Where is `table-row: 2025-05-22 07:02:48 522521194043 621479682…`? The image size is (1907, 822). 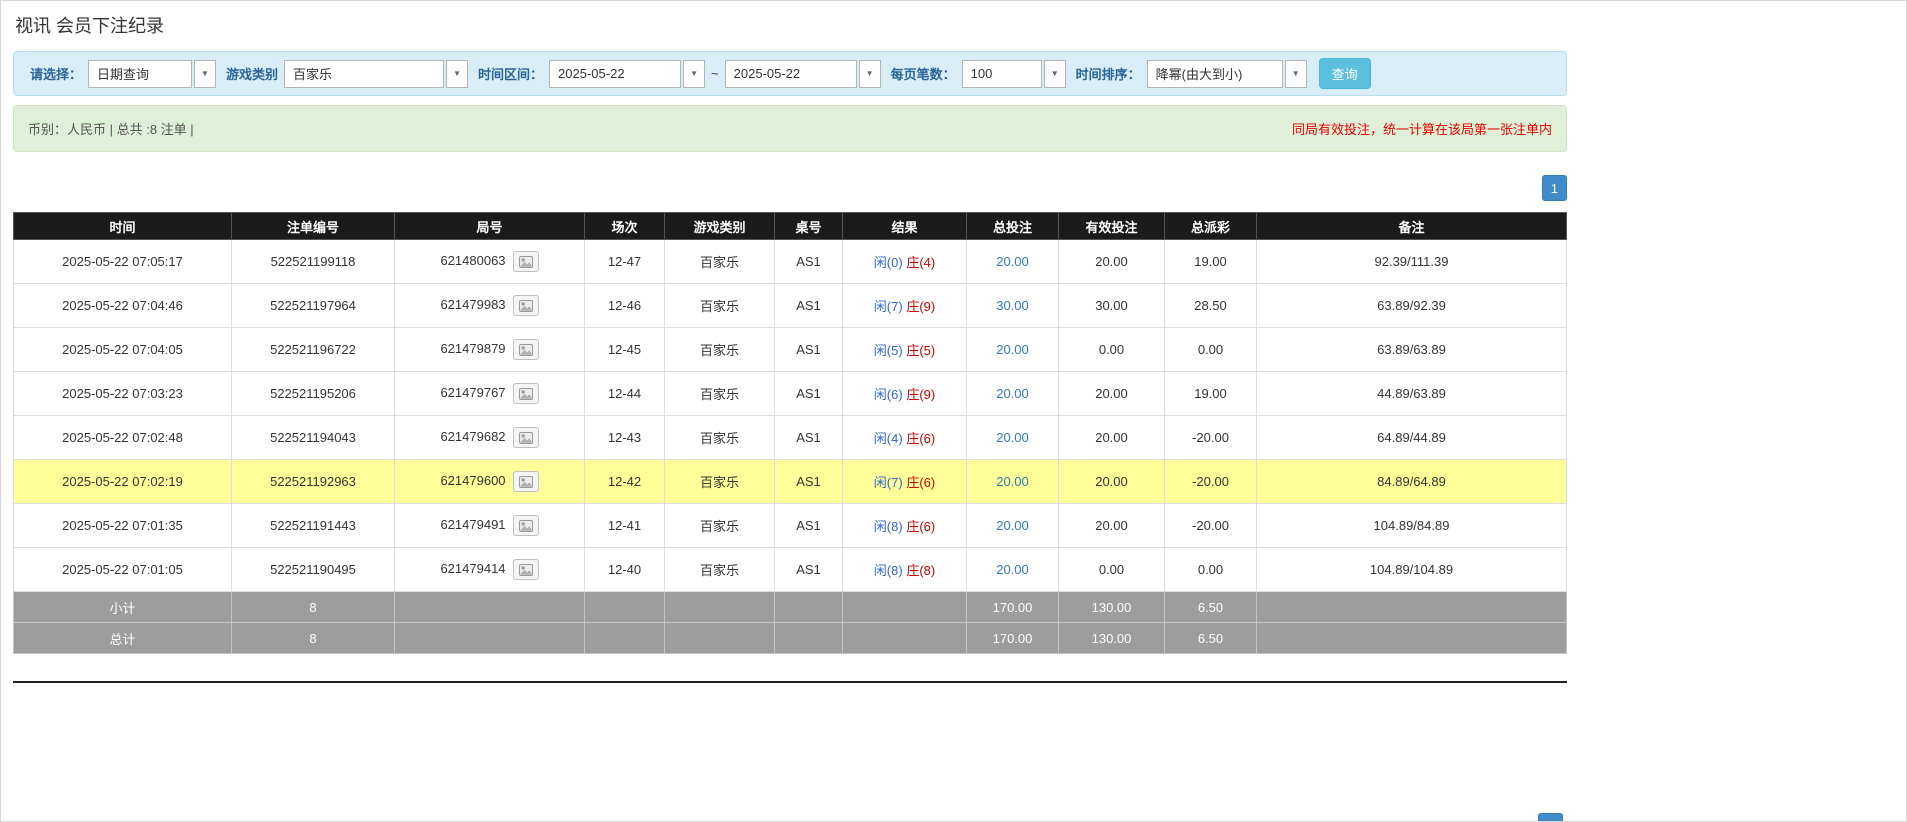
table-row: 2025-05-22 07:02:48 522521194043 621479682… is located at coordinates (790, 437).